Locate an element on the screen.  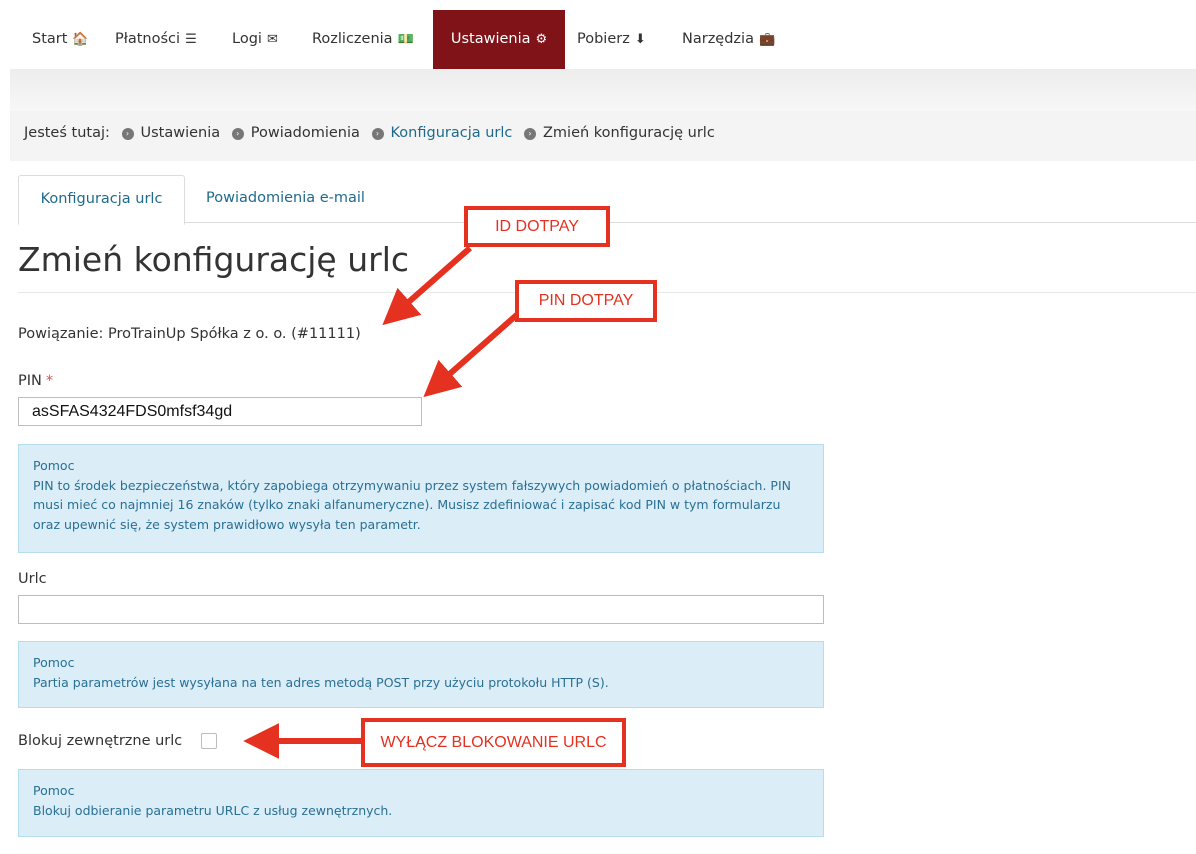
annotation-disable-block: WYŁĄCZ BLOKOWANIE URLC is located at coordinates (493, 742).